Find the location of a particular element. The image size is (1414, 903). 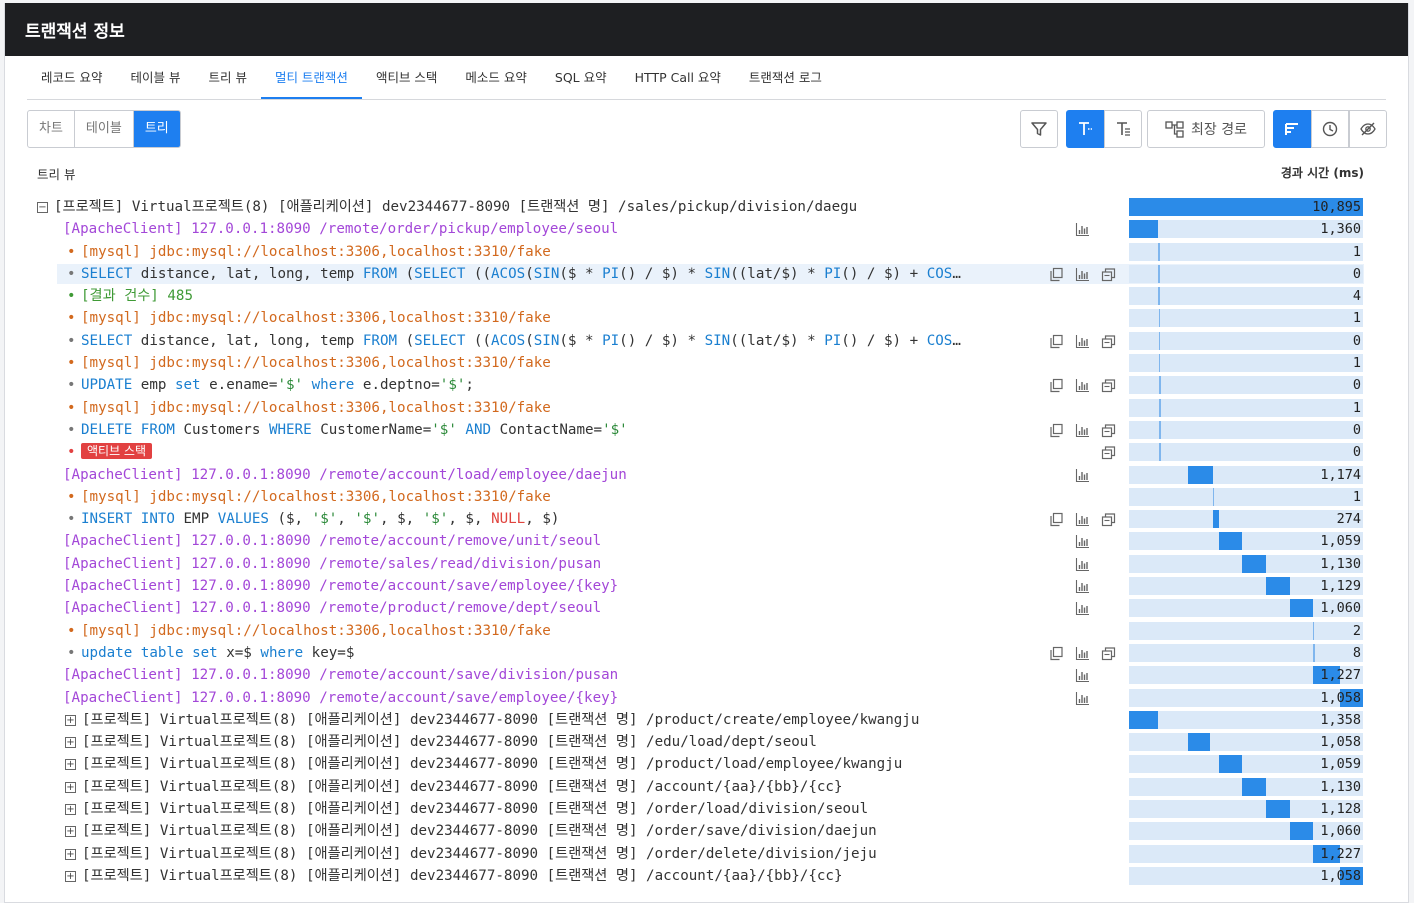

text-wrap-icon is located at coordinates (1085, 129).